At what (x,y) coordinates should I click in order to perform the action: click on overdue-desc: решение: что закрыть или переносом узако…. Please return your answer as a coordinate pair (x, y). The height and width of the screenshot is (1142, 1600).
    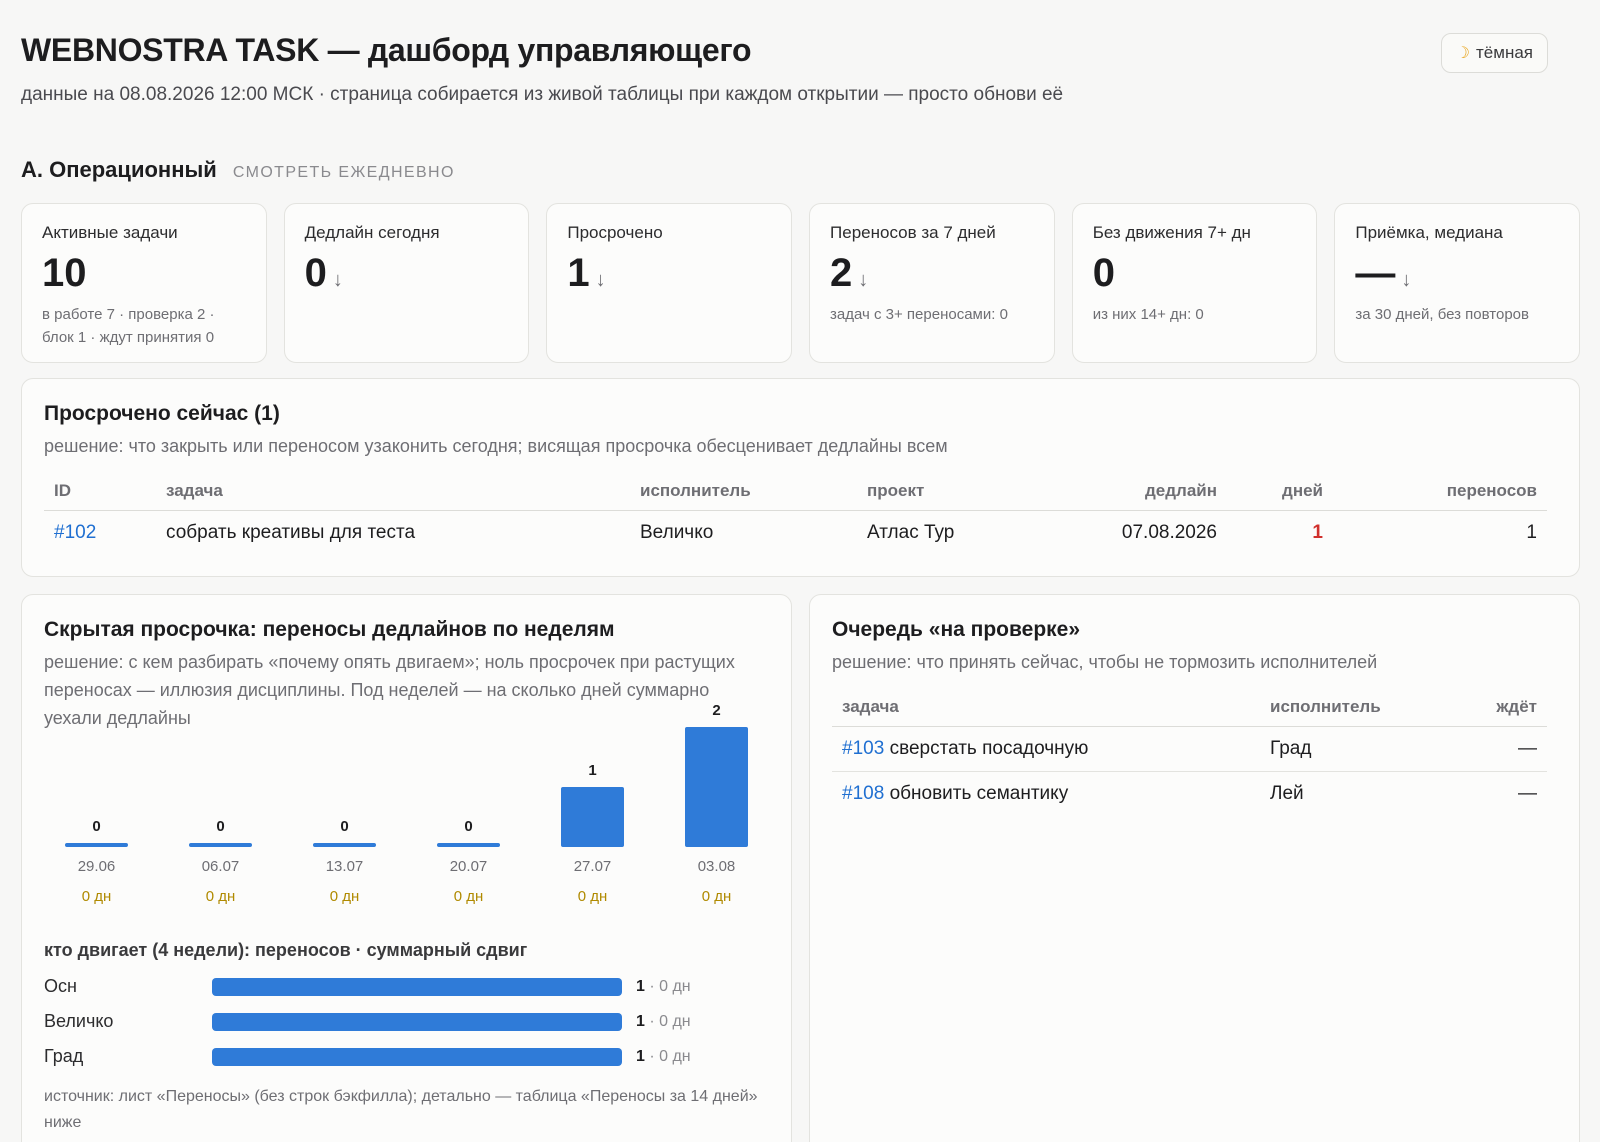
    Looking at the image, I should click on (496, 446).